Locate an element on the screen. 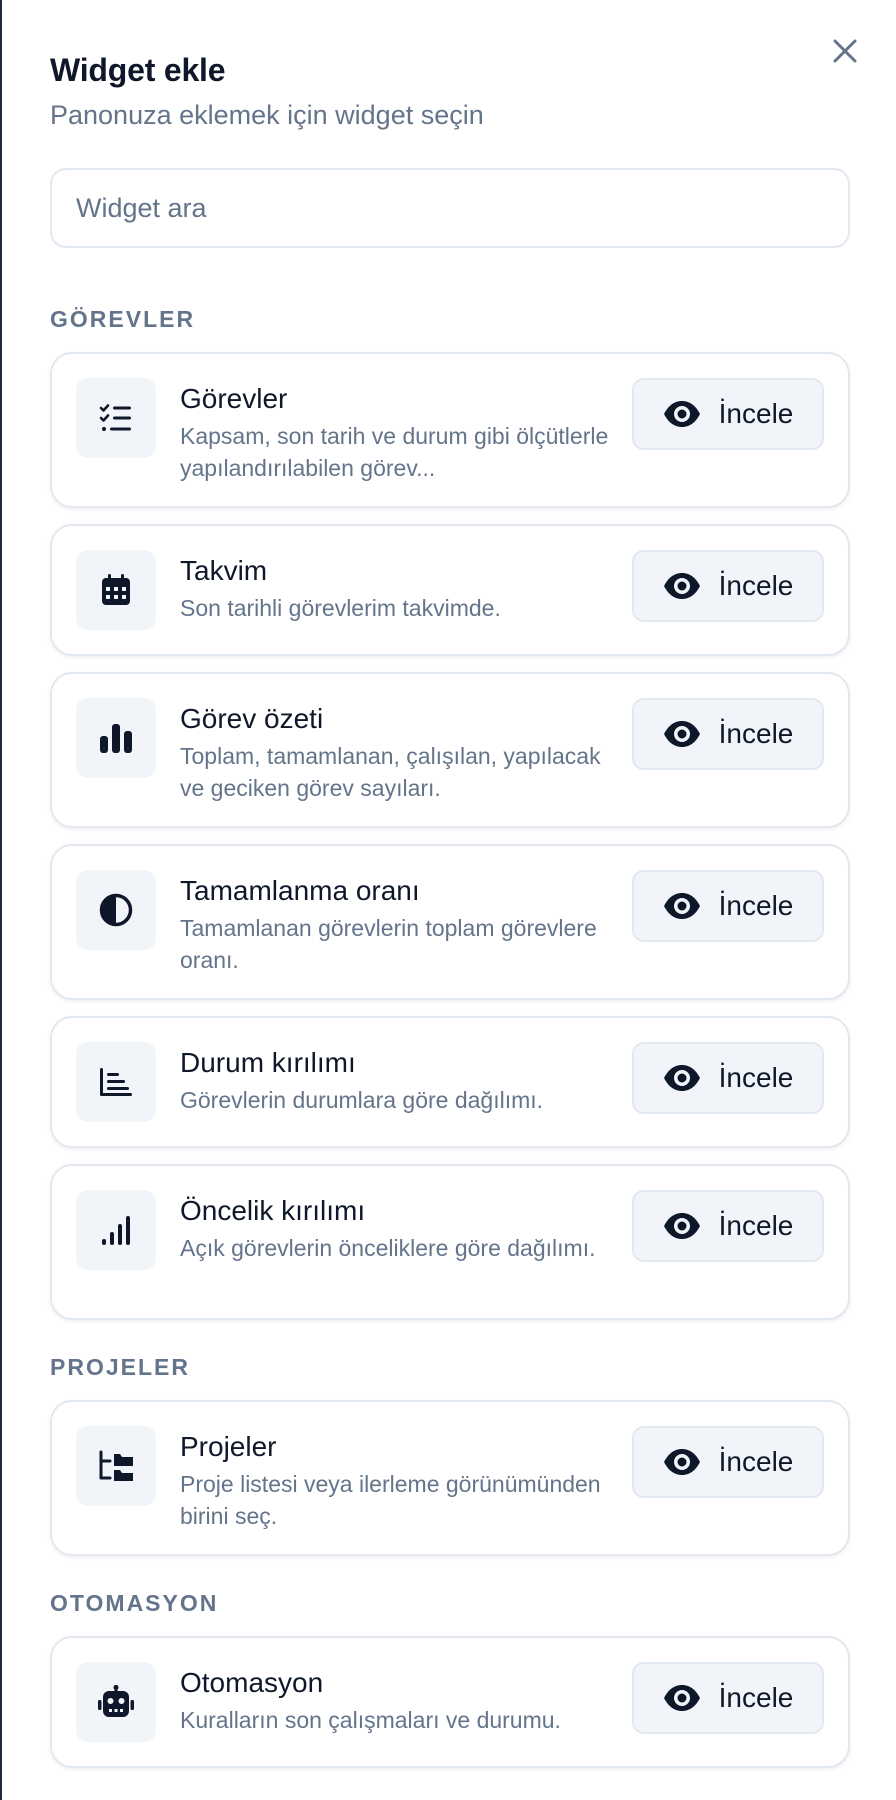 The image size is (896, 1800). widget-name: Tamamlanma oranı is located at coordinates (300, 890).